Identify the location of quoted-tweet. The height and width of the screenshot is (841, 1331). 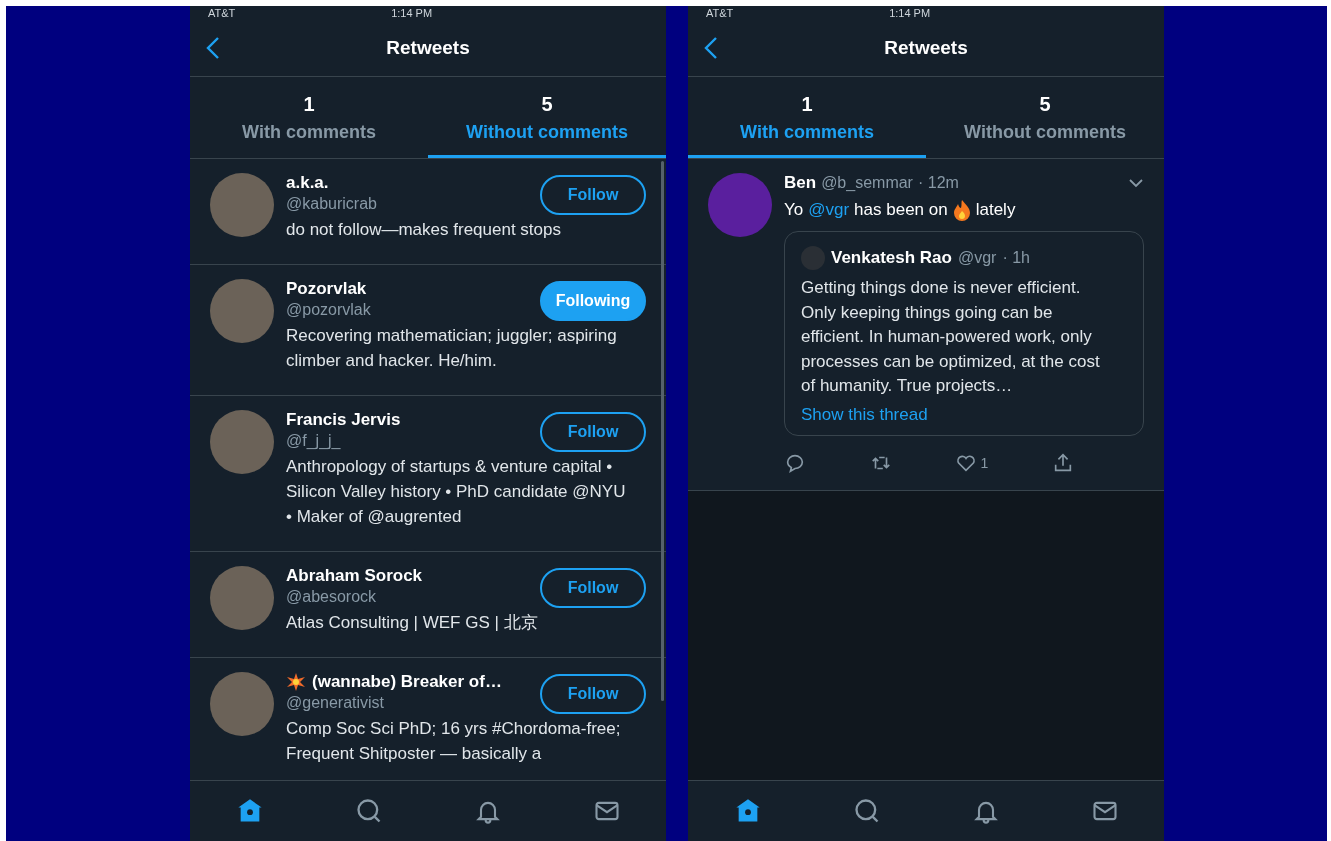
(964, 333).